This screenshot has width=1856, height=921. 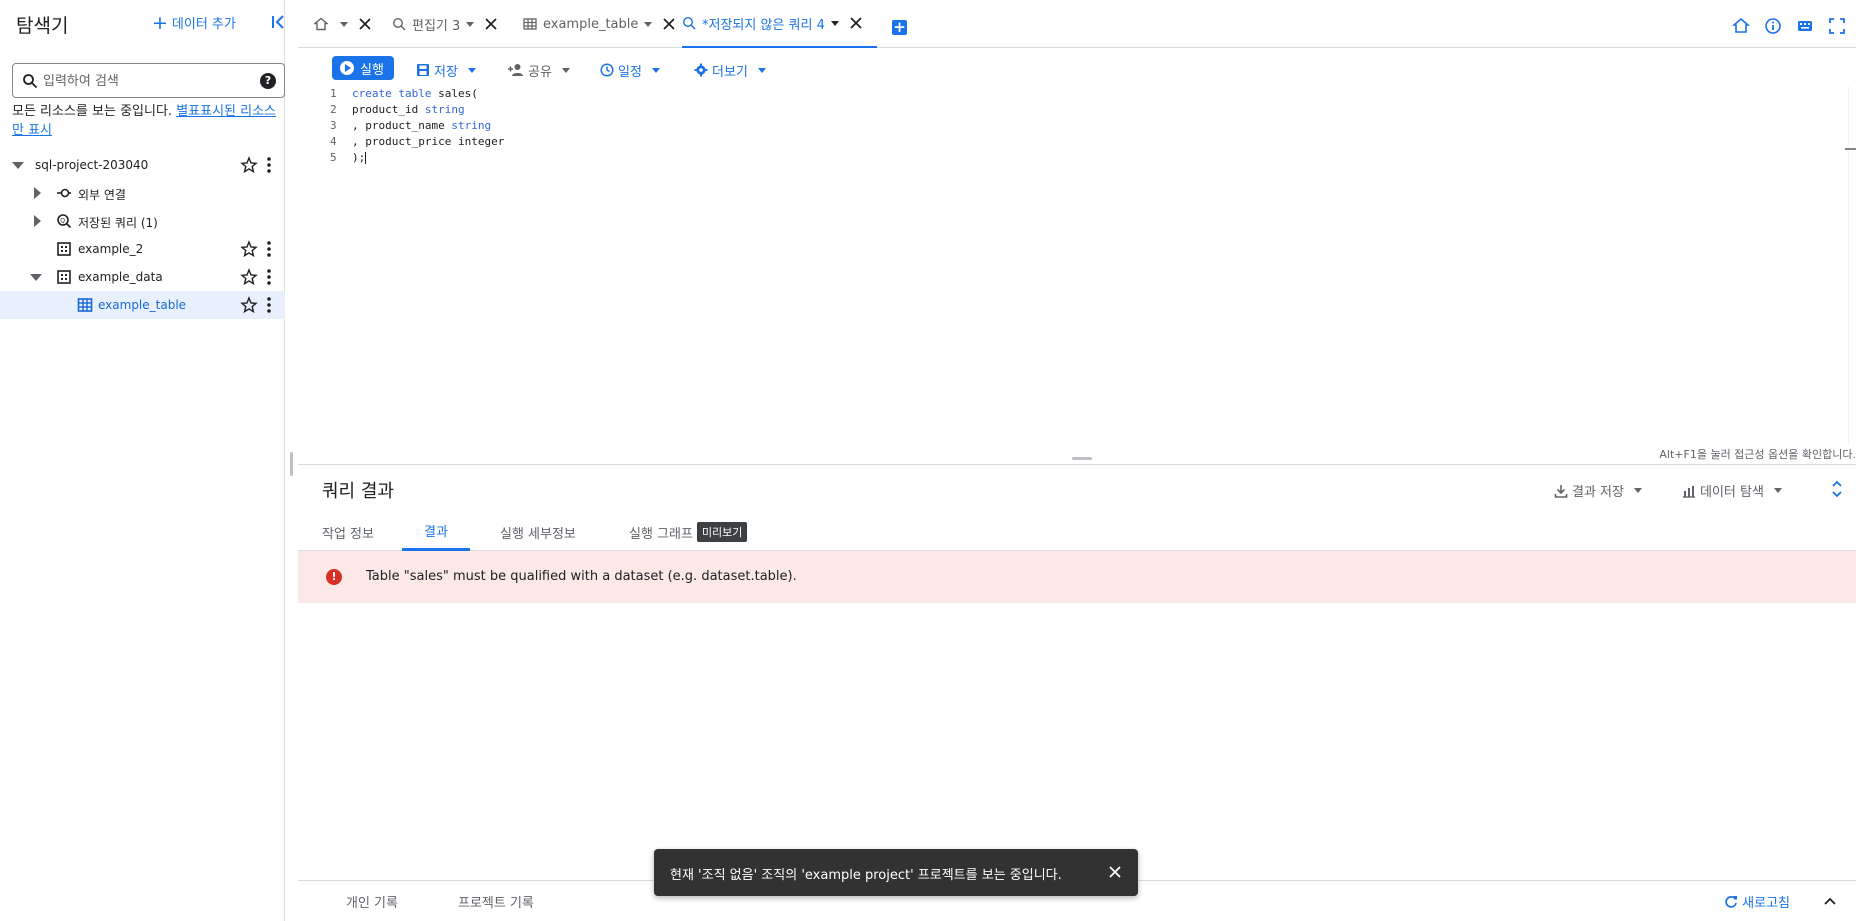 What do you see at coordinates (30, 81) in the screenshot?
I see `search-icon` at bounding box center [30, 81].